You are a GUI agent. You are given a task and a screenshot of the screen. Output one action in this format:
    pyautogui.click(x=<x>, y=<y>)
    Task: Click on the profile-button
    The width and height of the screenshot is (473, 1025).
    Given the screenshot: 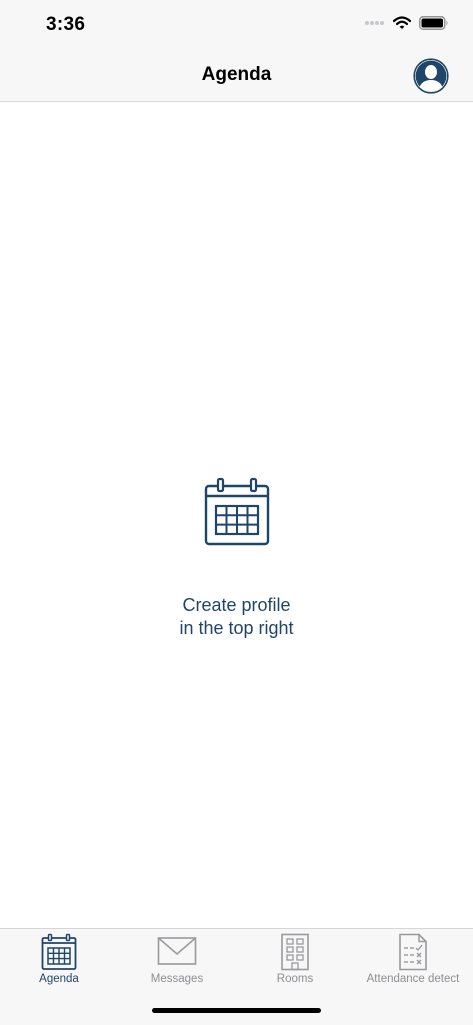 What is the action you would take?
    pyautogui.click(x=431, y=76)
    